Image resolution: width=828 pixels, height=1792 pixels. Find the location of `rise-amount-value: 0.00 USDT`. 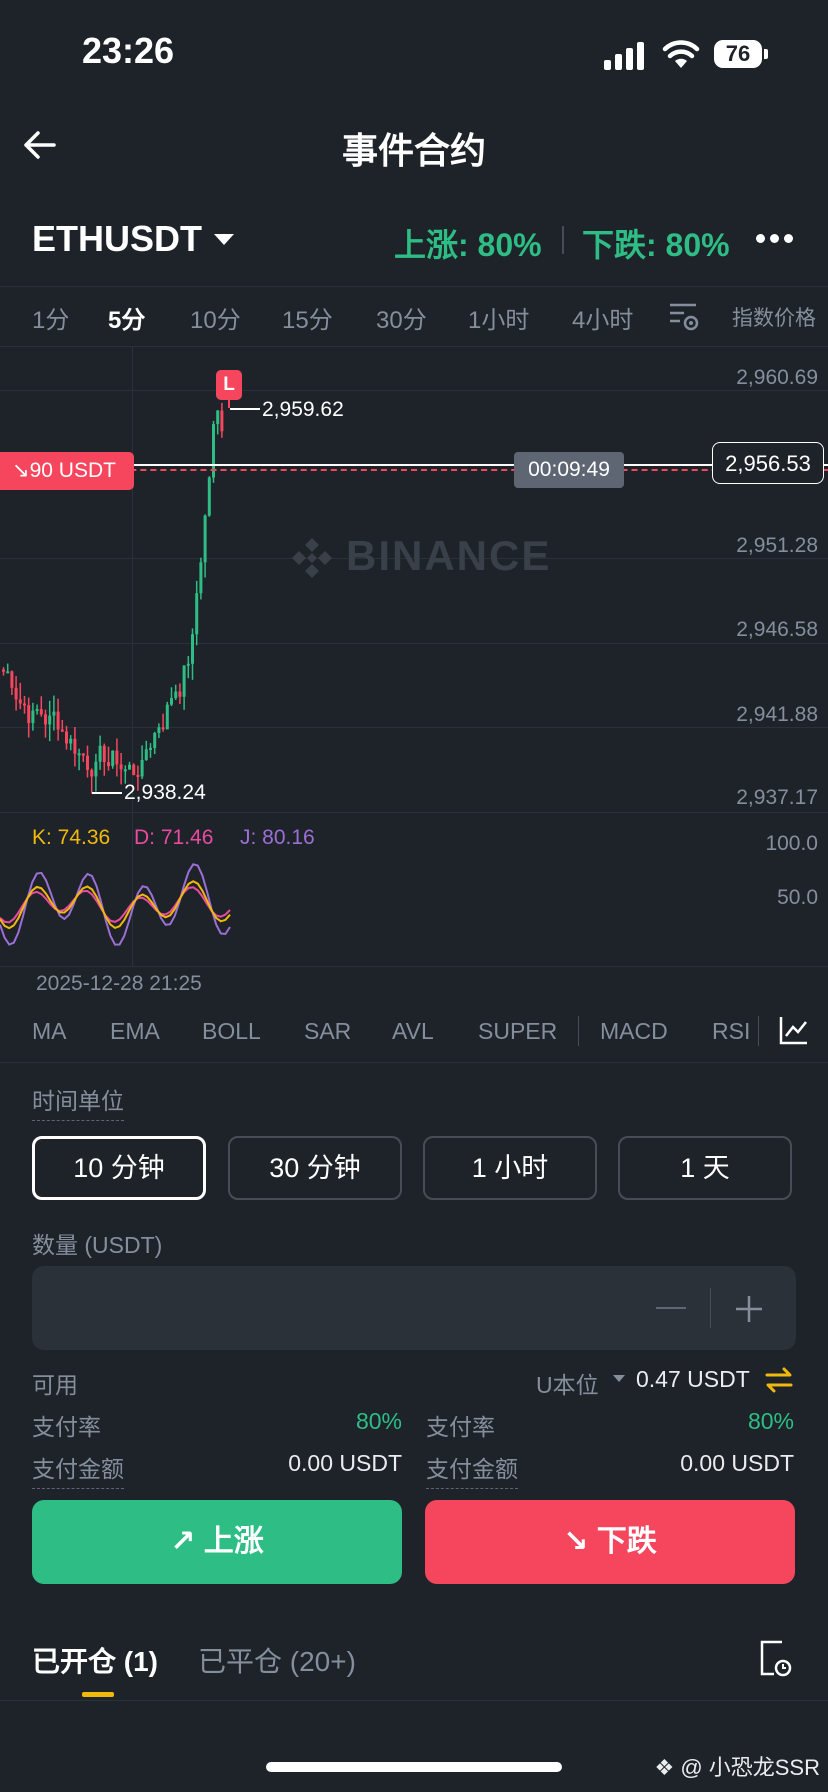

rise-amount-value: 0.00 USDT is located at coordinates (345, 1463).